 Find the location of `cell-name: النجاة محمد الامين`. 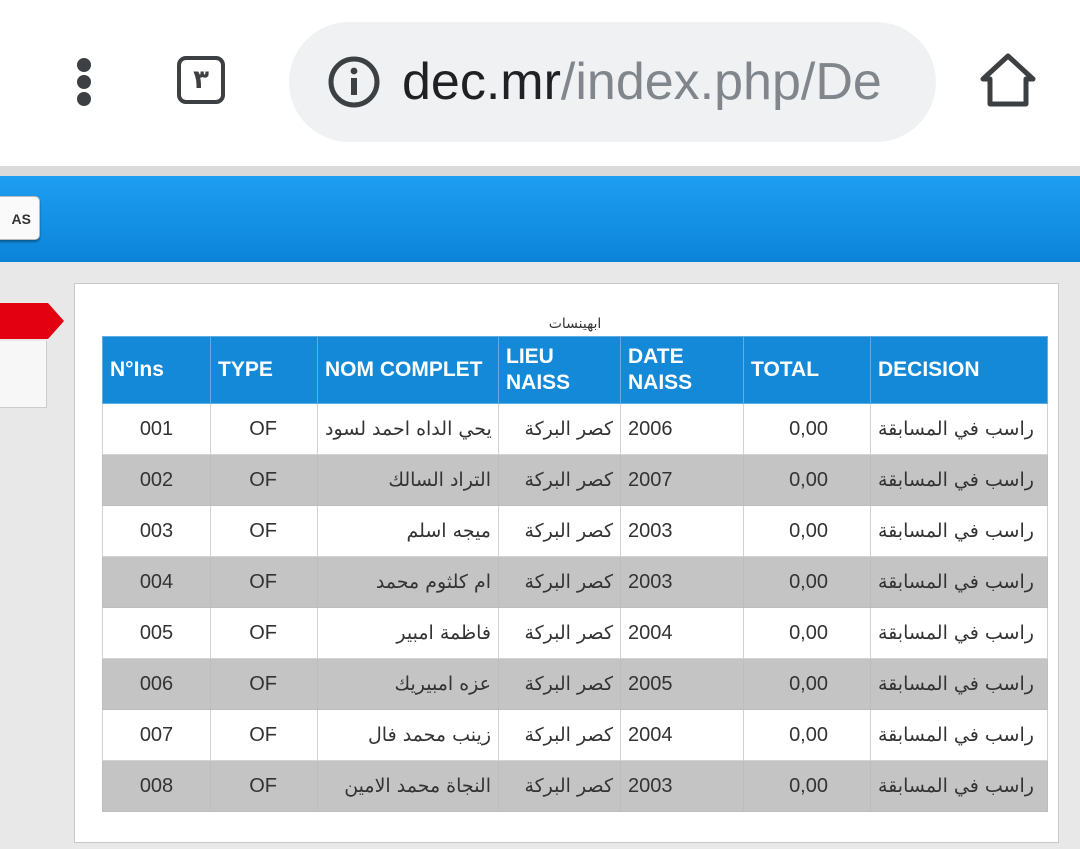

cell-name: النجاة محمد الامين is located at coordinates (408, 786).